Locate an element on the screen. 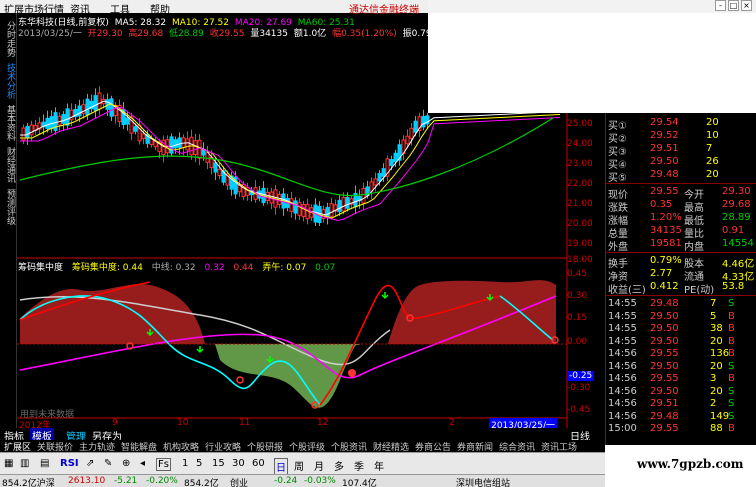 The height and width of the screenshot is (487, 756). period-quarter: 季 is located at coordinates (359, 465).